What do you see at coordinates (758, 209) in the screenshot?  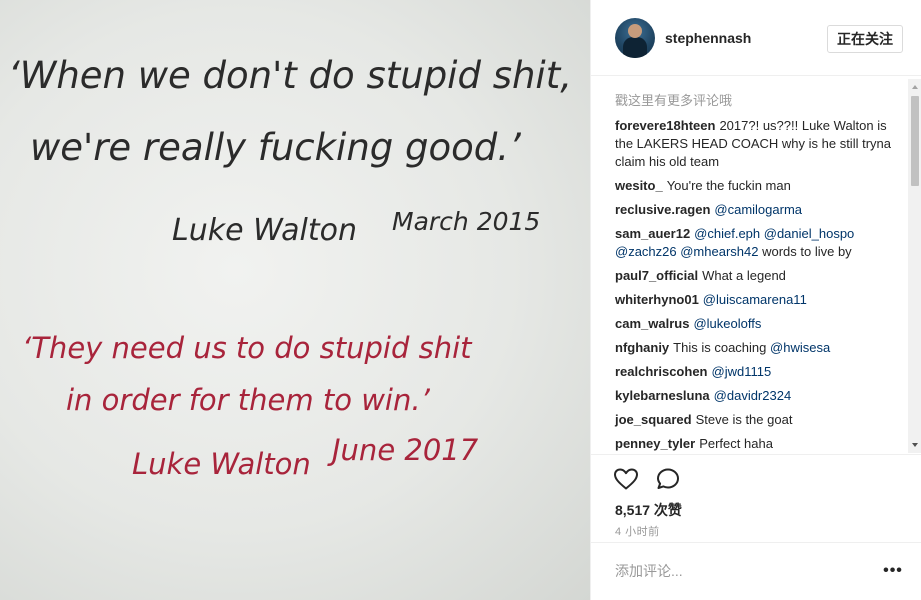 I see `comment-mention: @camilogarma` at bounding box center [758, 209].